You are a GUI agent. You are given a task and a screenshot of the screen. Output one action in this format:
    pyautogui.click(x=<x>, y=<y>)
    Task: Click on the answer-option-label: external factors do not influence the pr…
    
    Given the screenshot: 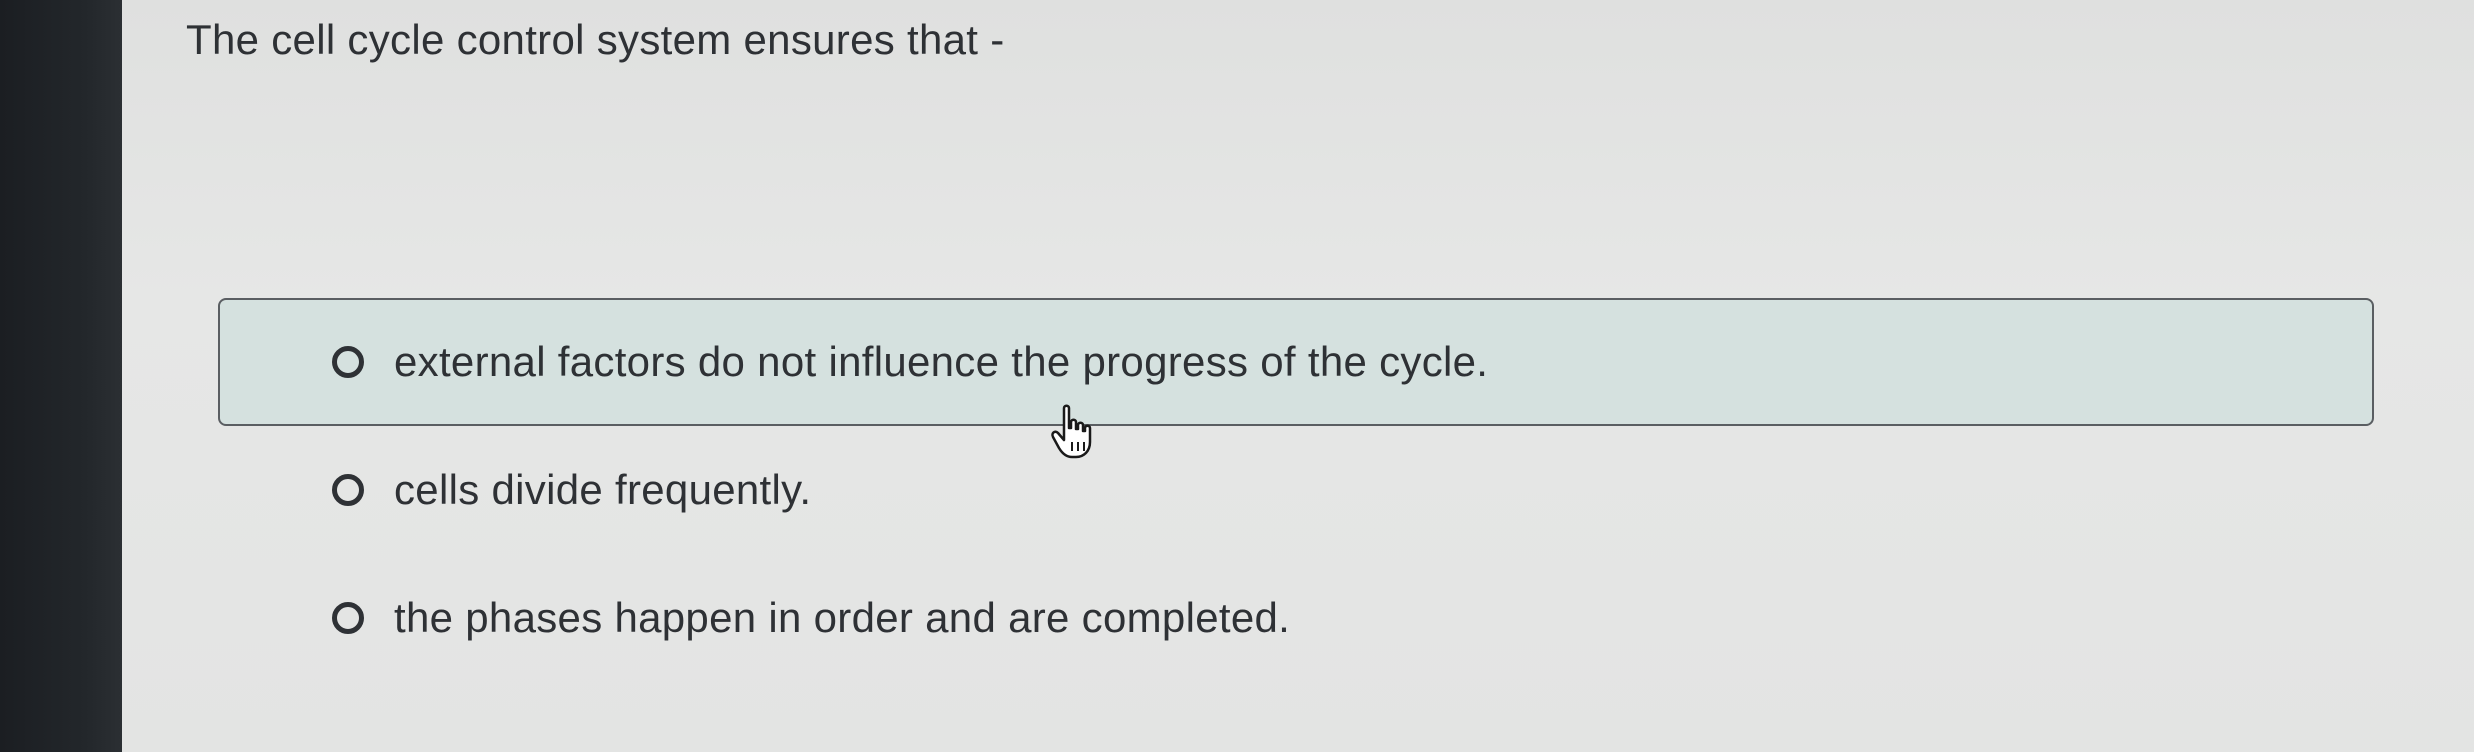 What is the action you would take?
    pyautogui.click(x=941, y=361)
    